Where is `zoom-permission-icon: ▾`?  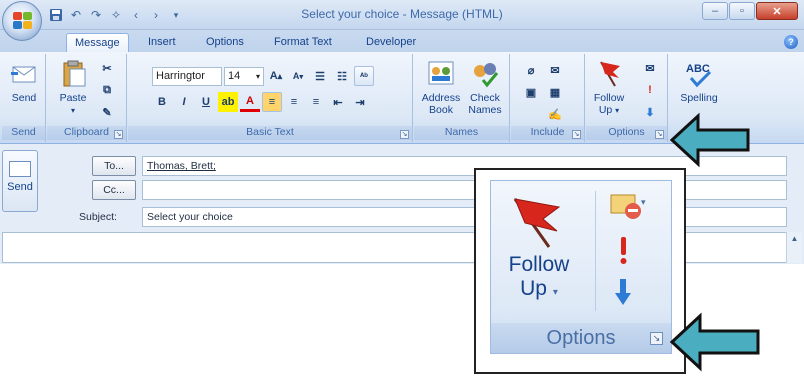
zoom-permission-icon: ▾ is located at coordinates (629, 206).